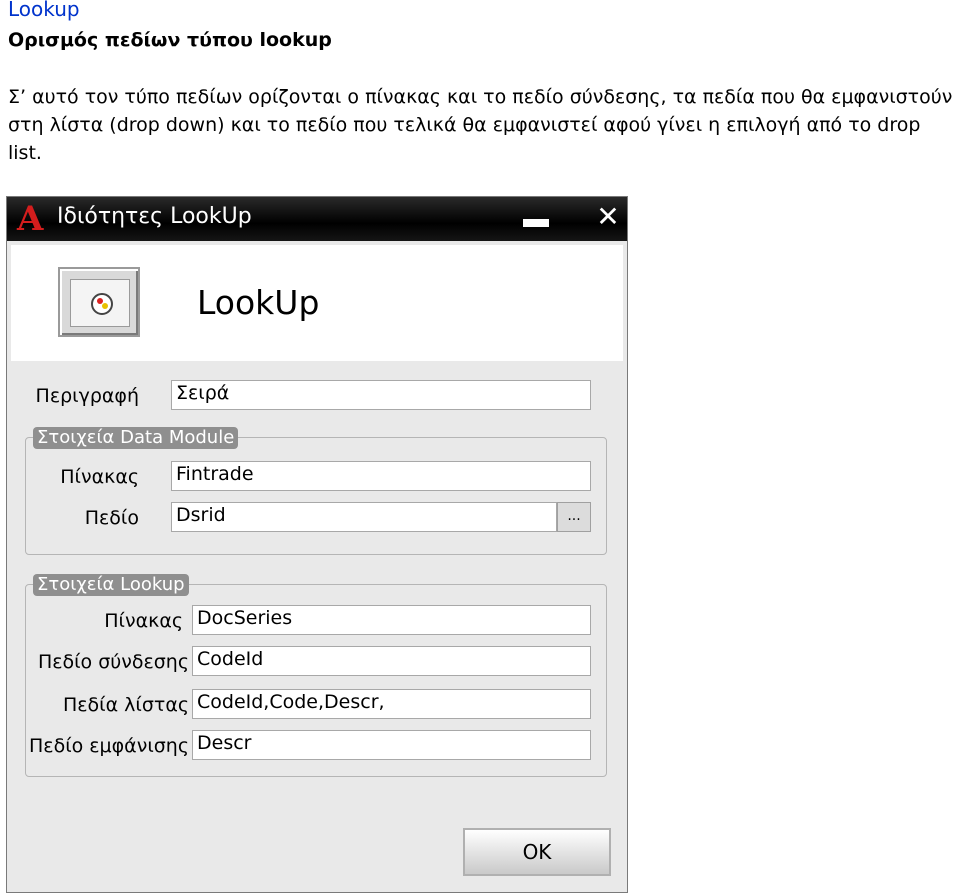 This screenshot has width=960, height=895. Describe the element at coordinates (391, 661) in the screenshot. I see `link-field-field: CodeId` at that location.